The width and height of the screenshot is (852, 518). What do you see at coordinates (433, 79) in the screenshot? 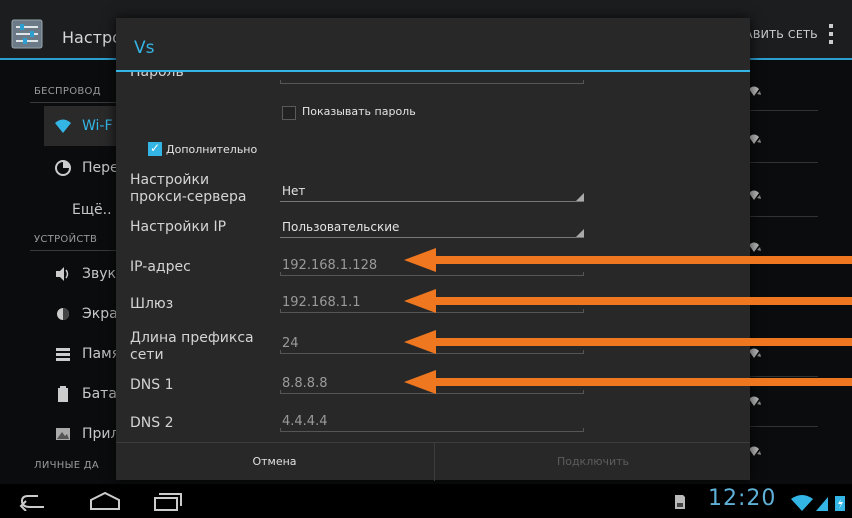
I see `password-input` at bounding box center [433, 79].